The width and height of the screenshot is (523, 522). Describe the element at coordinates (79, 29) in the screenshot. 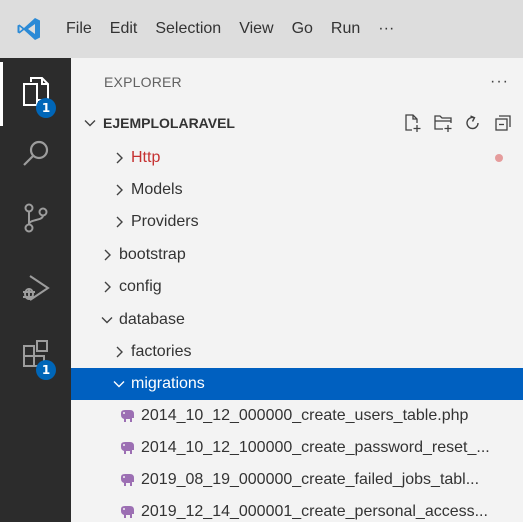

I see `menu-file: File` at that location.